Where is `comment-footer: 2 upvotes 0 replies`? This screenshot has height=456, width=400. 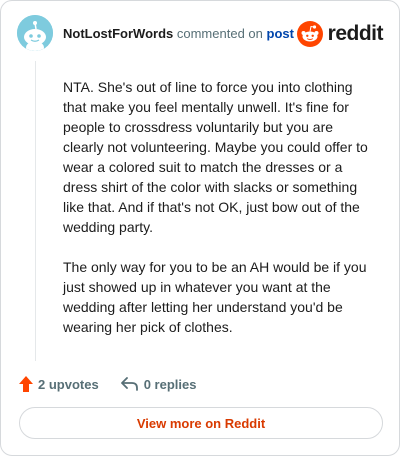 comment-footer: 2 upvotes 0 replies is located at coordinates (107, 384).